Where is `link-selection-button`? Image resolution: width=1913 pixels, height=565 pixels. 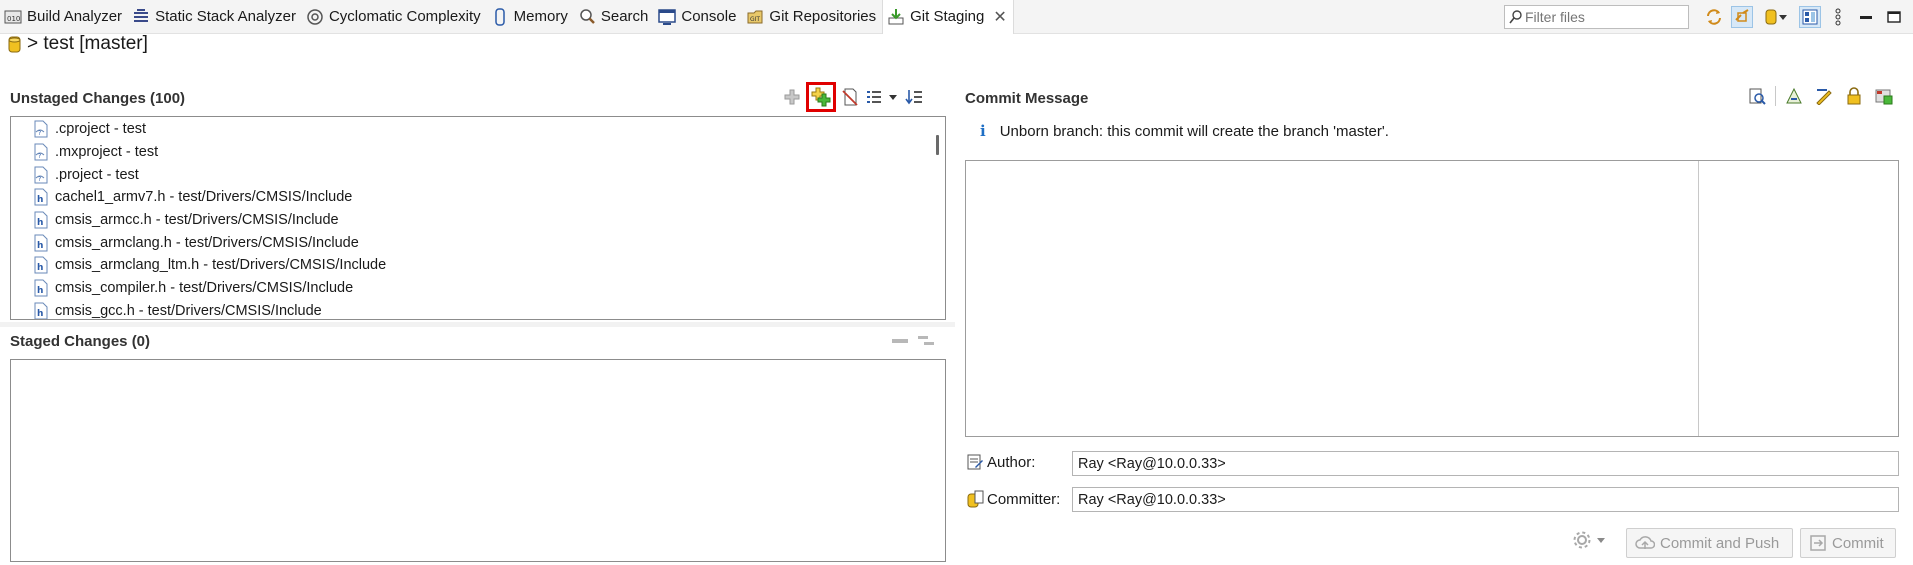 link-selection-button is located at coordinates (1742, 16).